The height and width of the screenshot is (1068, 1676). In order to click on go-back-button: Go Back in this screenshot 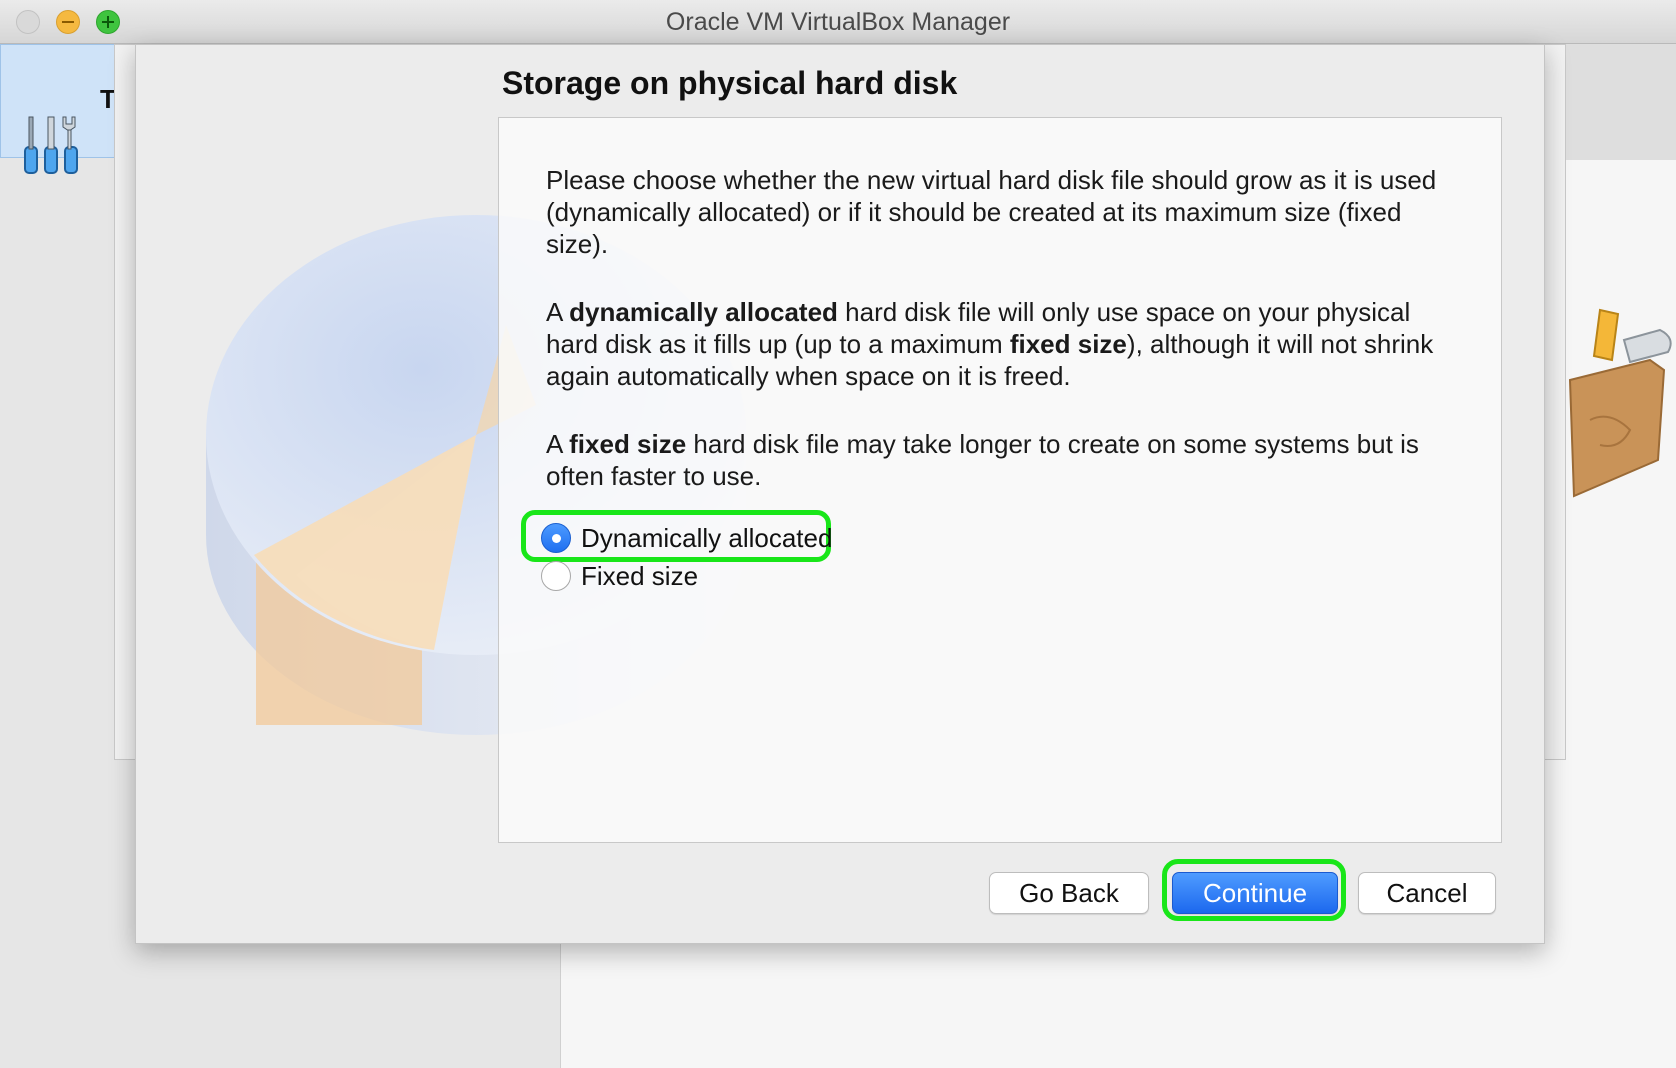, I will do `click(1069, 893)`.